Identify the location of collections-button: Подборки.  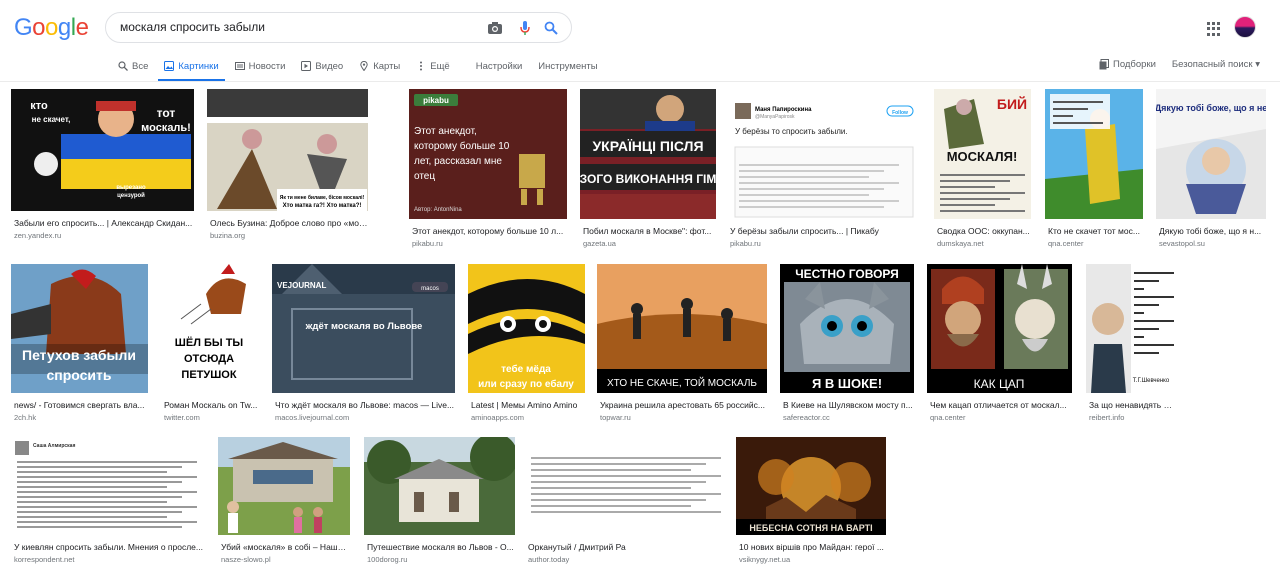
(1127, 64).